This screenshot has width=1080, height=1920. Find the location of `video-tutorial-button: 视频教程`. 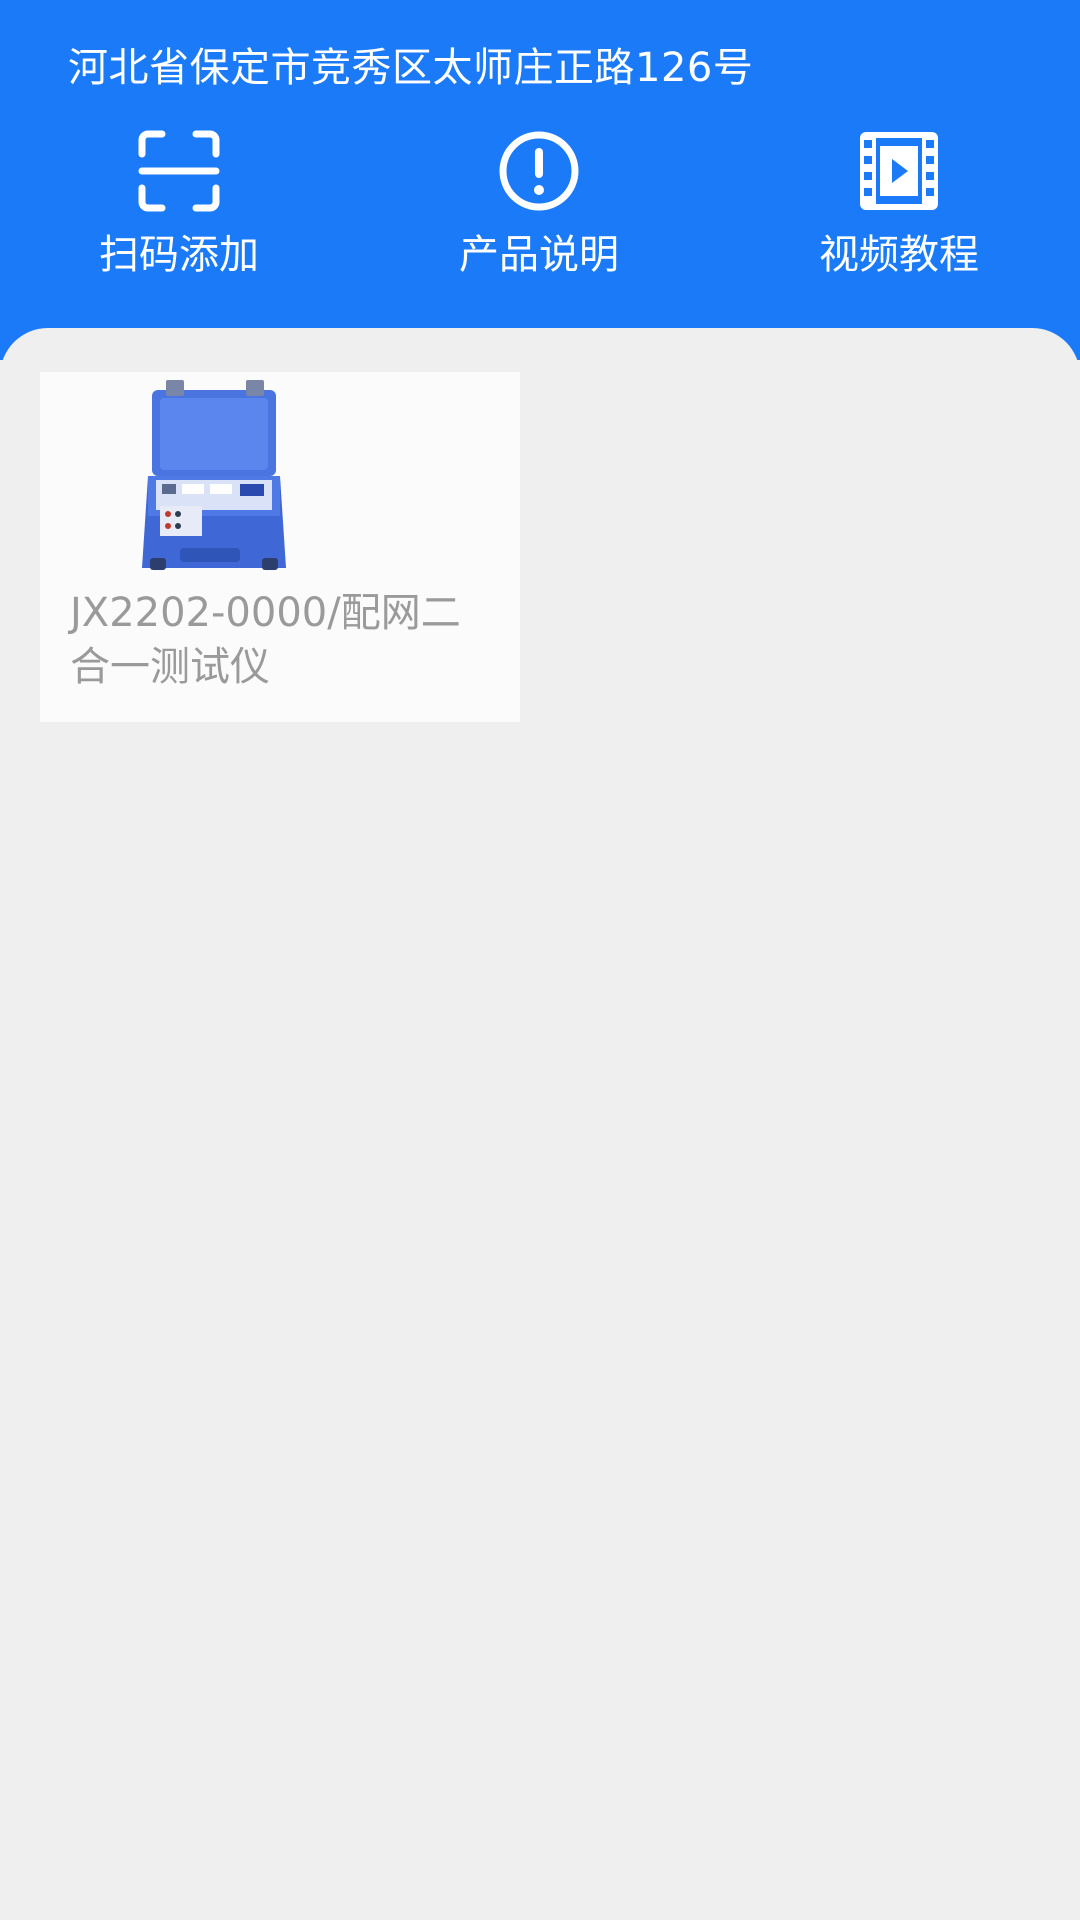

video-tutorial-button: 视频教程 is located at coordinates (899, 204).